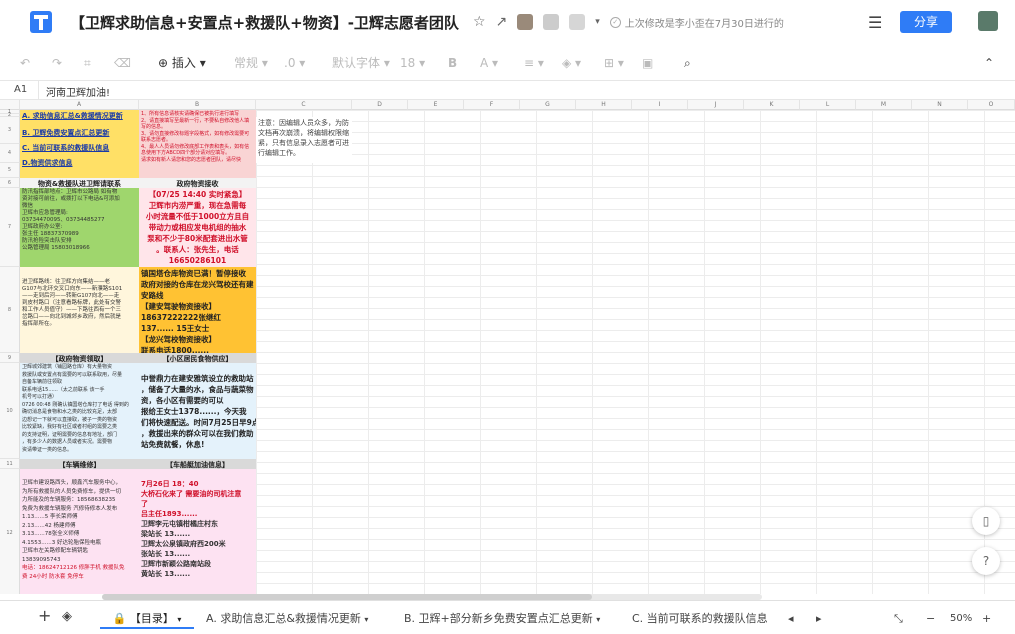 Image resolution: width=1015 pixels, height=634 pixels. Describe the element at coordinates (10, 153) in the screenshot. I see `row-header: 4` at that location.